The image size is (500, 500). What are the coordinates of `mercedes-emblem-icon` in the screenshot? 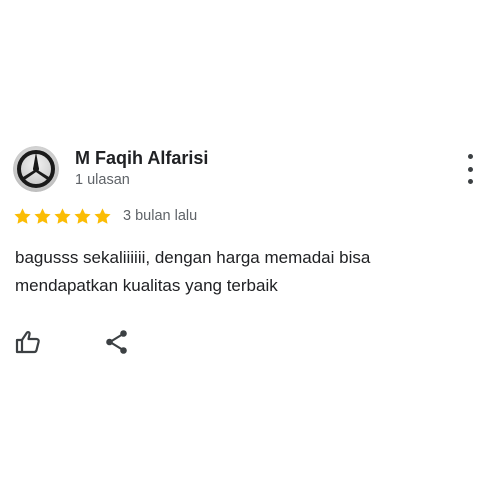 It's located at (36, 169).